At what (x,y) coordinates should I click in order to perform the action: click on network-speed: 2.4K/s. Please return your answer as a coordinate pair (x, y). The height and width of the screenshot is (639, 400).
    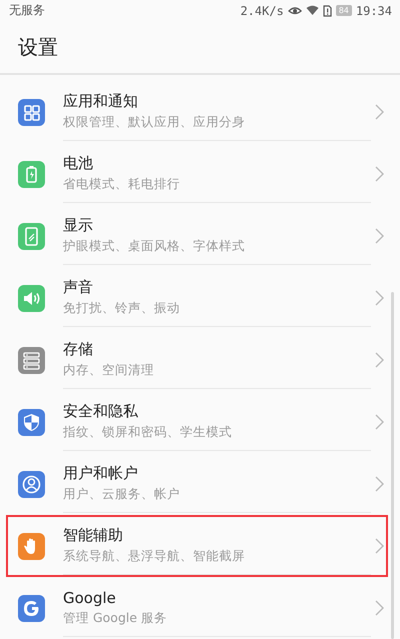
    Looking at the image, I should click on (262, 11).